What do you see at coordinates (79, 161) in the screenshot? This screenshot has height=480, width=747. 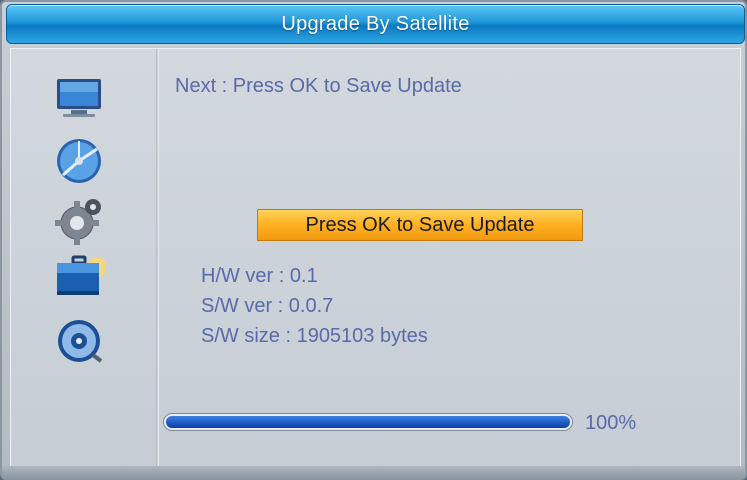 I see `satellite-dish-icon` at bounding box center [79, 161].